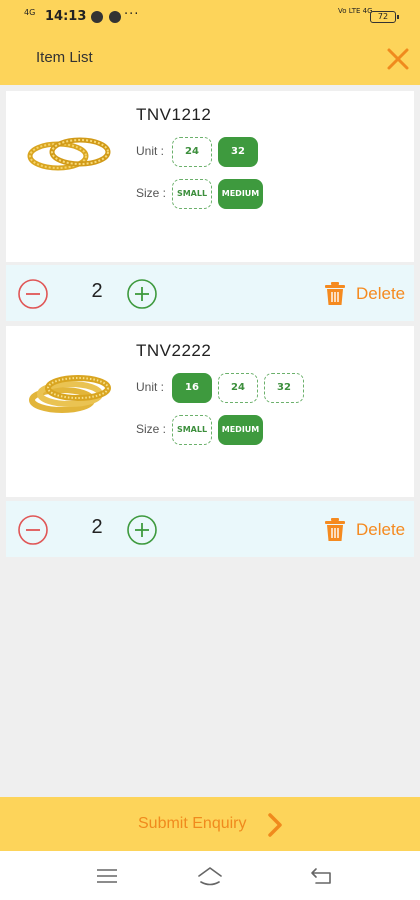 This screenshot has height=900, width=420. I want to click on item-code: TNV1212, so click(174, 114).